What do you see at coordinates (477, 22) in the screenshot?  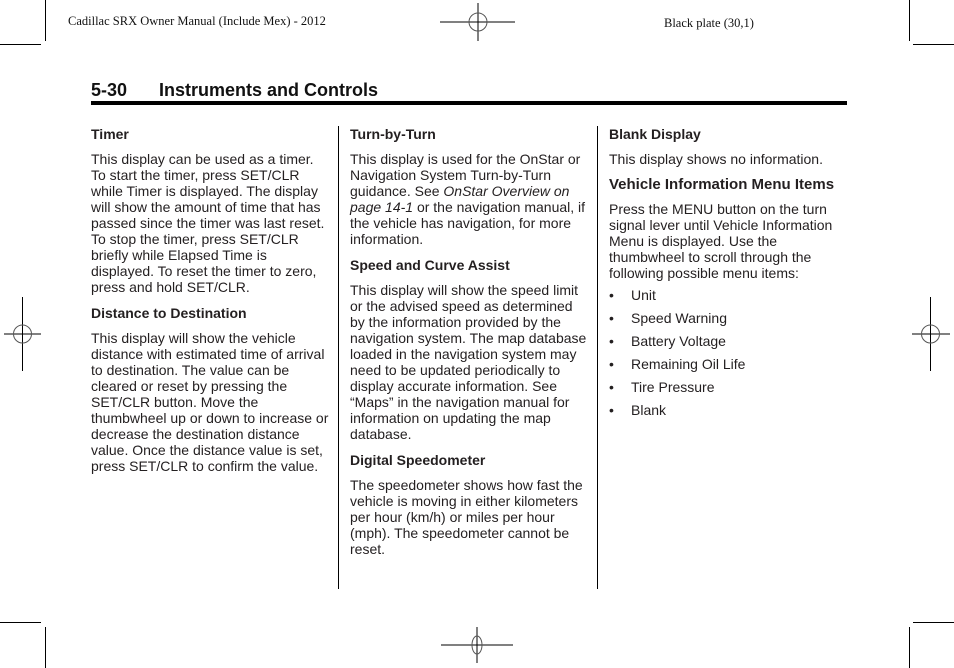 I see `registration-mark-top-icon` at bounding box center [477, 22].